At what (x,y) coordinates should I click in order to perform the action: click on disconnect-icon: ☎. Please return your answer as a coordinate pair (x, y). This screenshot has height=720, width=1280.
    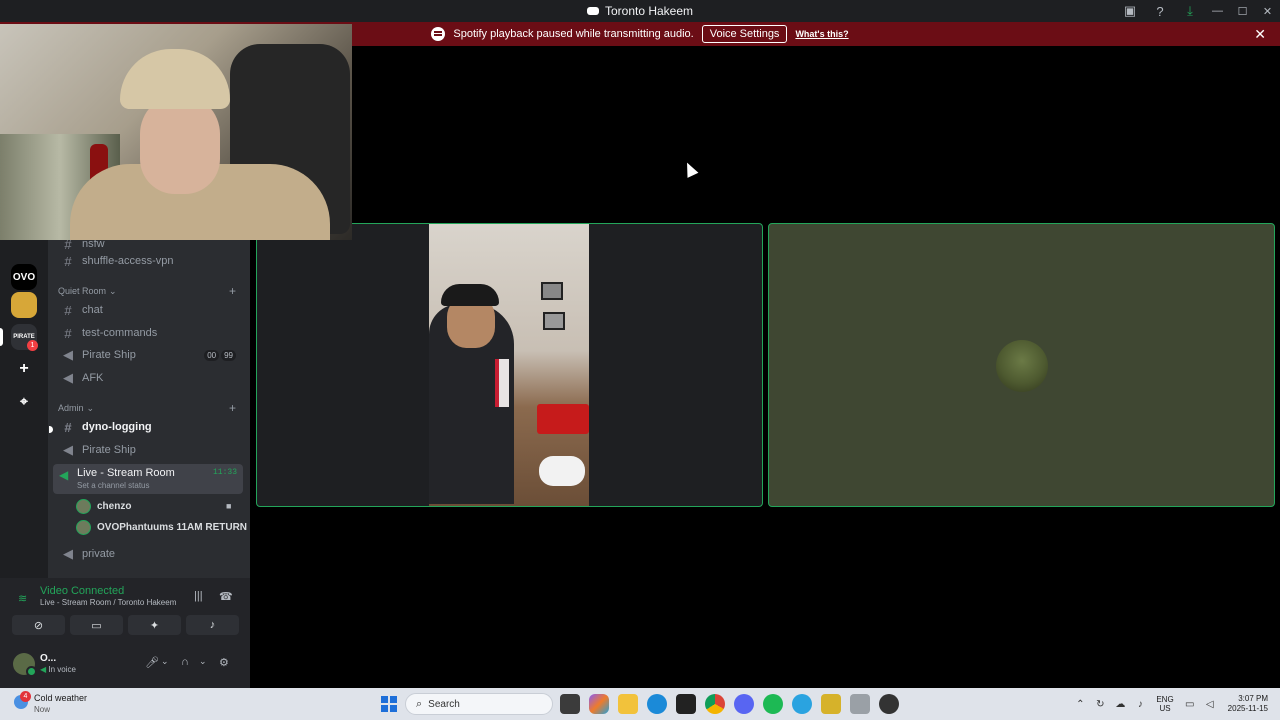
    Looking at the image, I should click on (226, 596).